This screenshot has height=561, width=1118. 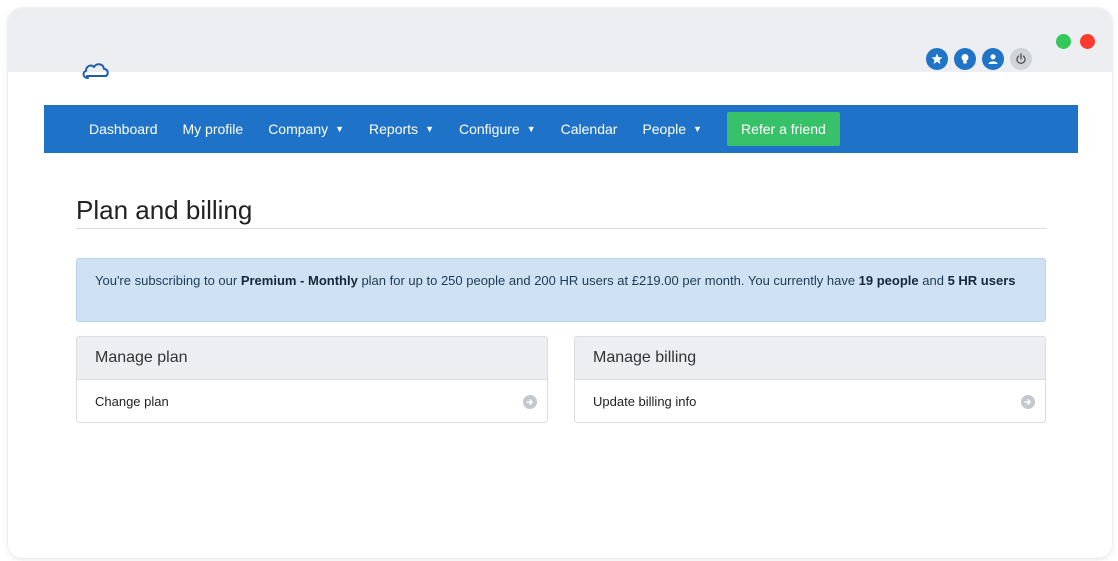 I want to click on nav-company-label: Company, so click(x=298, y=129).